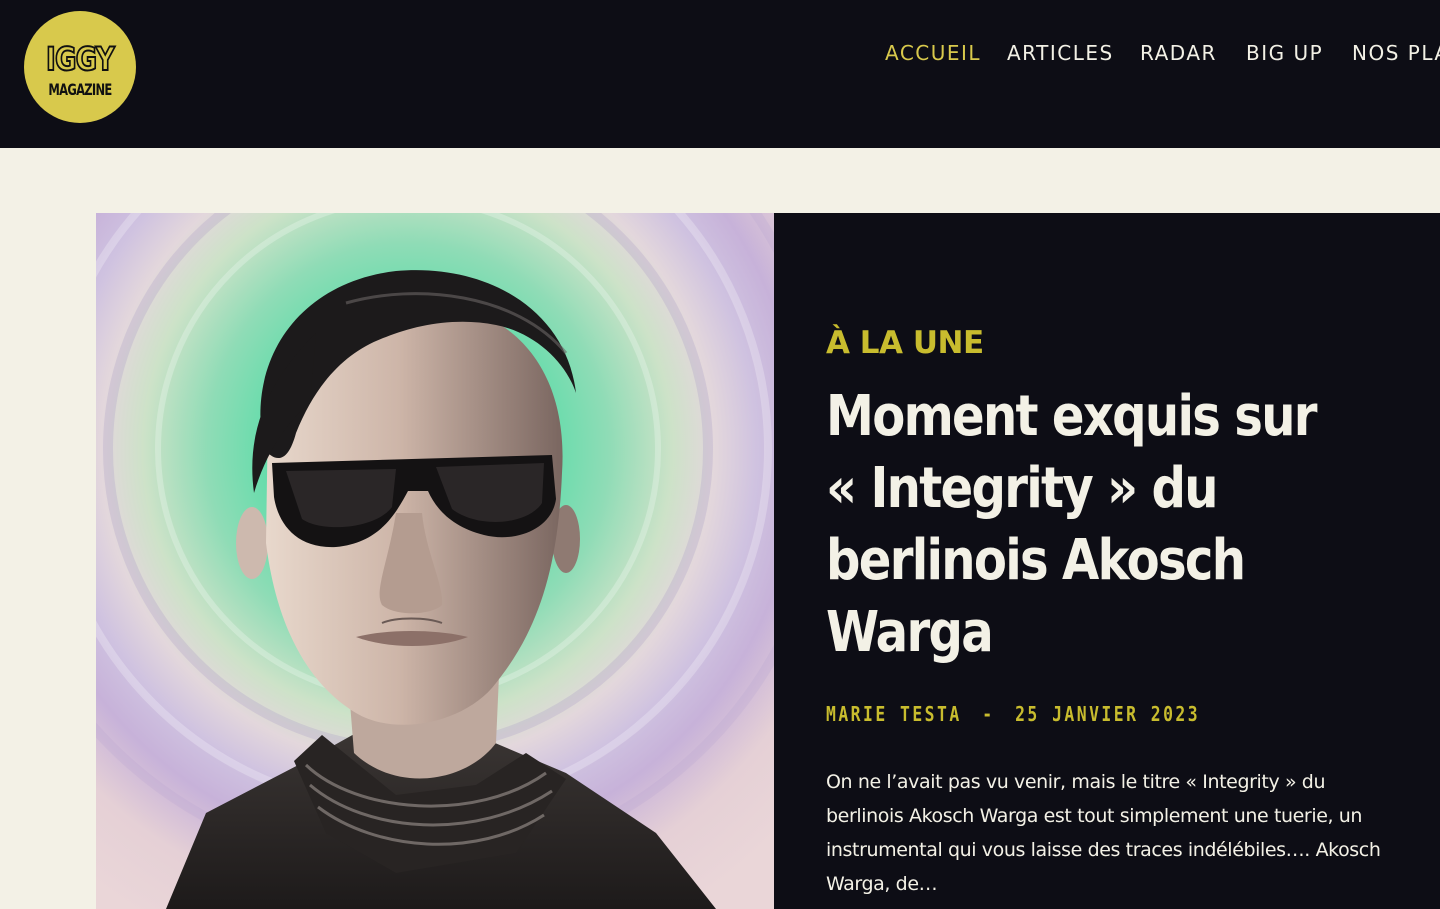 This screenshot has width=1440, height=909. I want to click on article-meta: MARIE TESTA - 25 JANVIER 2023, so click(1013, 714).